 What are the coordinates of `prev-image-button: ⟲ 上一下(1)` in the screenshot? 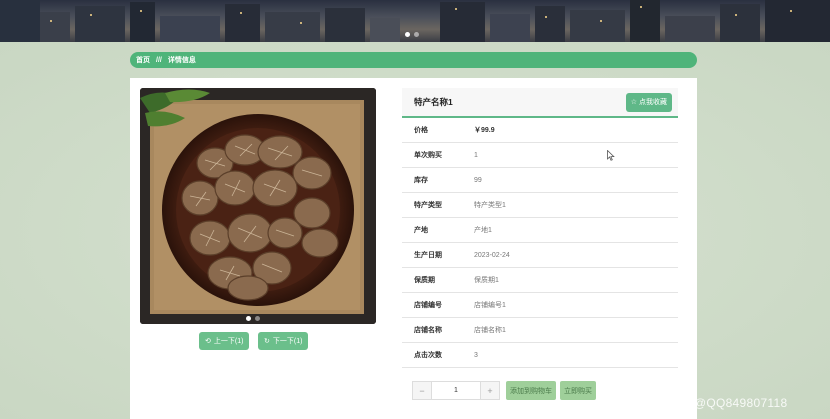 It's located at (224, 341).